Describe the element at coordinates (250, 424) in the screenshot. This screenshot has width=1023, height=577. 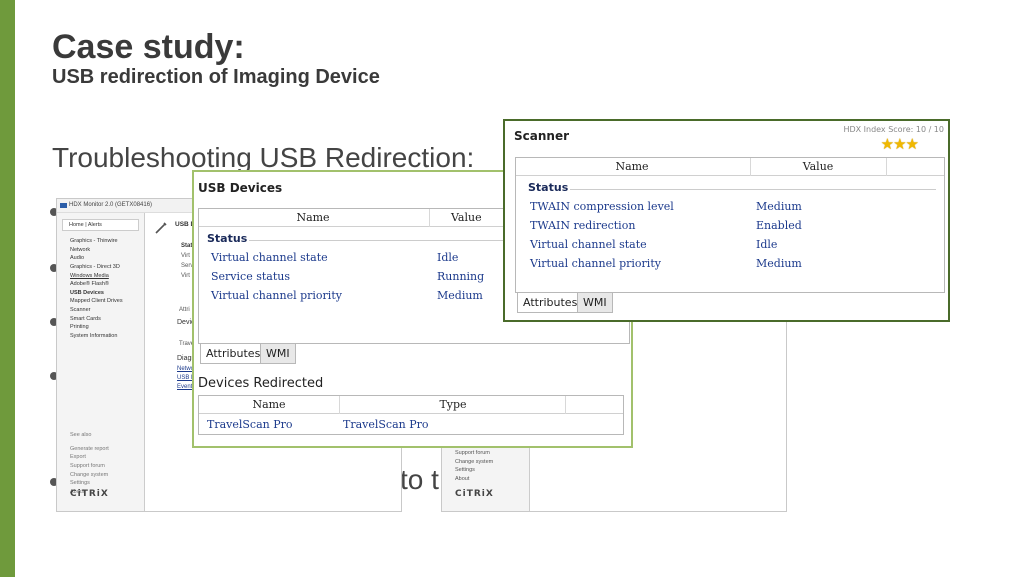
I see `device-row-name: TravelScan Pro` at that location.